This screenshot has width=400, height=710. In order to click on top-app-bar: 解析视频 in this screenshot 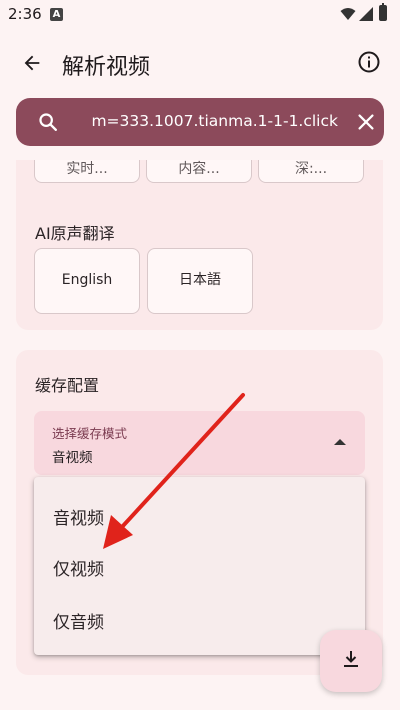, I will do `click(200, 63)`.